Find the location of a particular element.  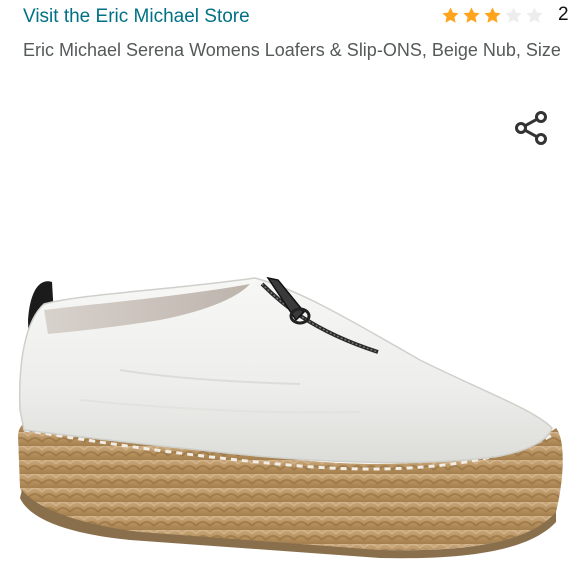

star-rating: 2 is located at coordinates (505, 15).